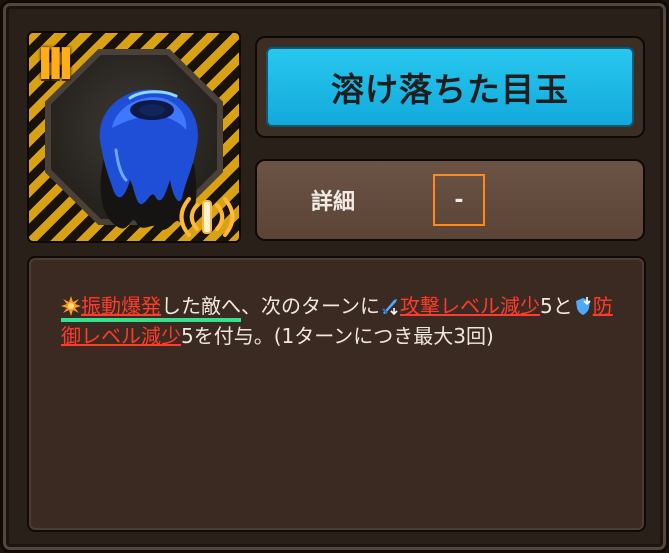 Image resolution: width=669 pixels, height=553 pixels. Describe the element at coordinates (337, 336) in the screenshot. I see `desc-part7: 5を付与。(1ターンにつき最大3回)` at that location.